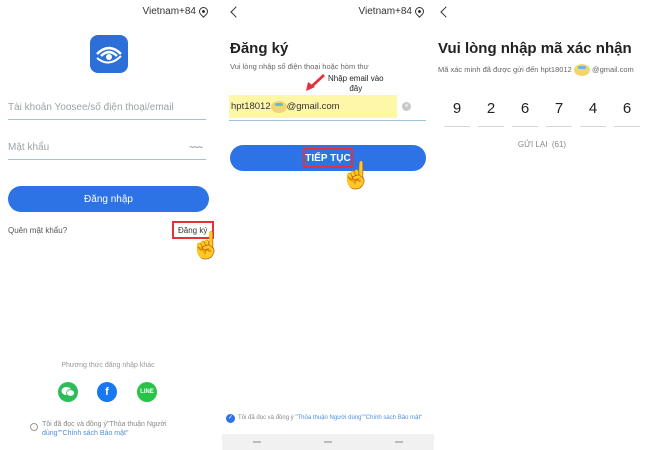  What do you see at coordinates (257, 442) in the screenshot?
I see `nav-menu-icon` at bounding box center [257, 442].